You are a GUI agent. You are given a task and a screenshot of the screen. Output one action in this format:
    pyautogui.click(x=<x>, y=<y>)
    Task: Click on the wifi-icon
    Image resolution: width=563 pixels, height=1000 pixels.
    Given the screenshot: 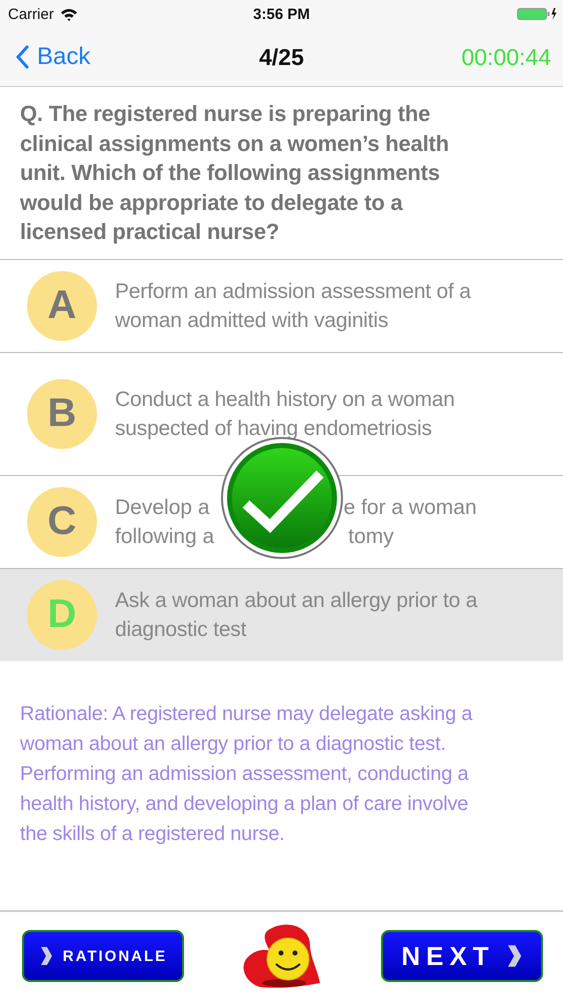 What is the action you would take?
    pyautogui.click(x=69, y=14)
    